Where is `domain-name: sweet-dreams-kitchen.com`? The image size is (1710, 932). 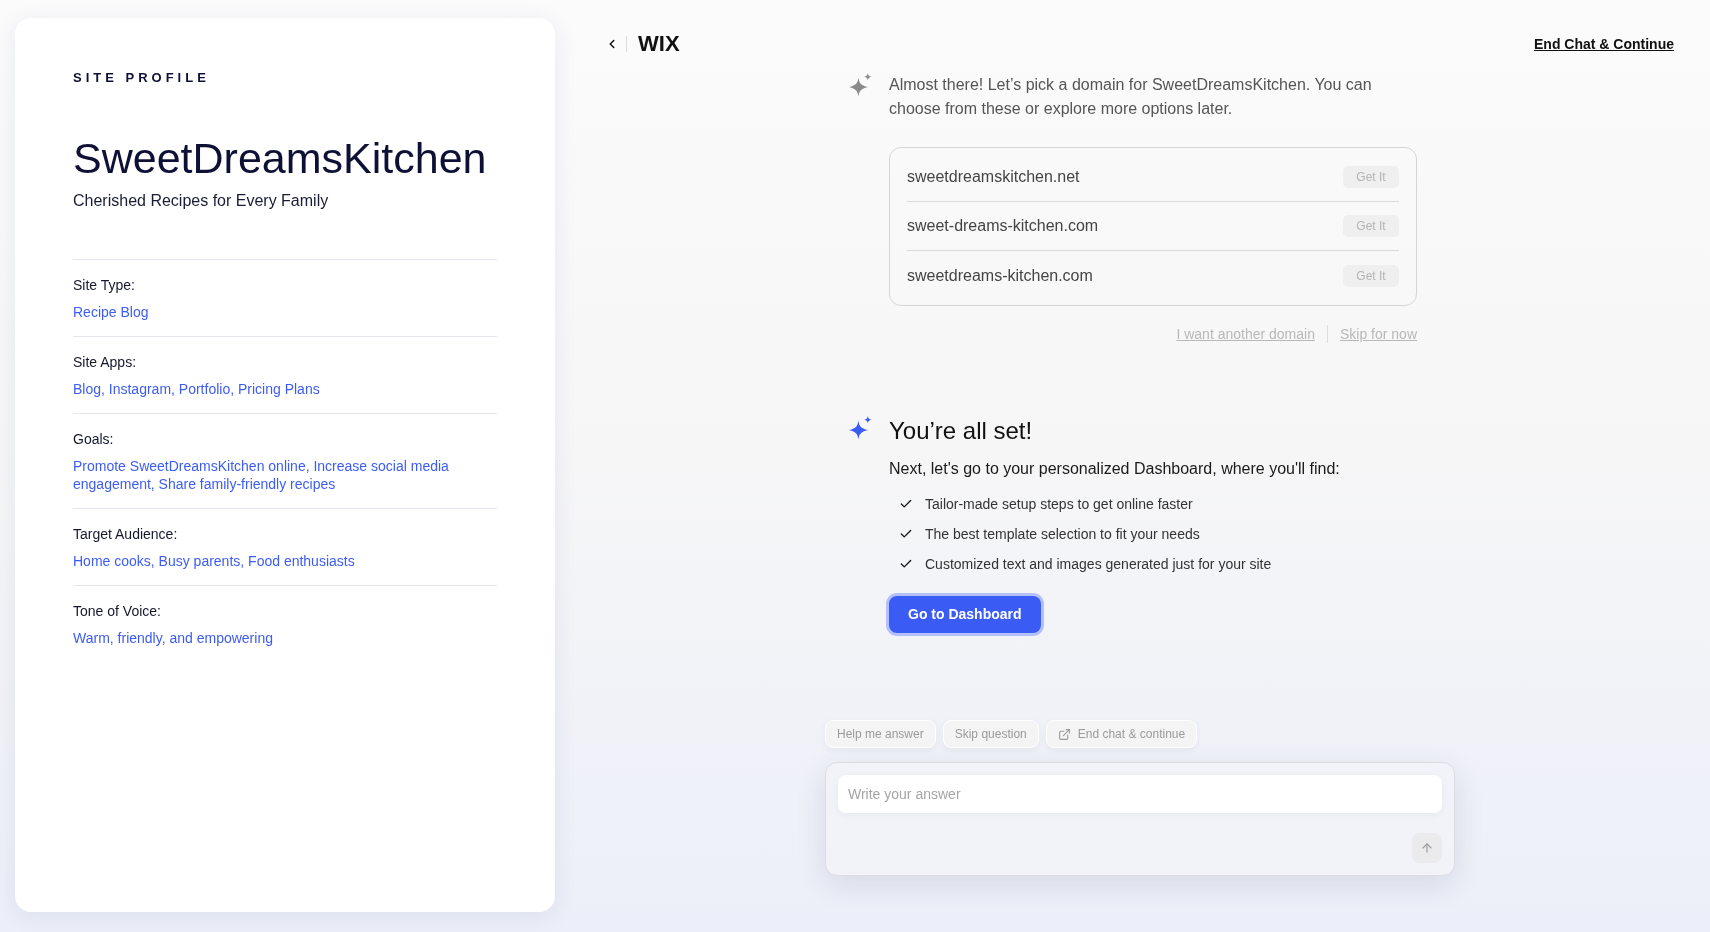 domain-name: sweet-dreams-kitchen.com is located at coordinates (1003, 226).